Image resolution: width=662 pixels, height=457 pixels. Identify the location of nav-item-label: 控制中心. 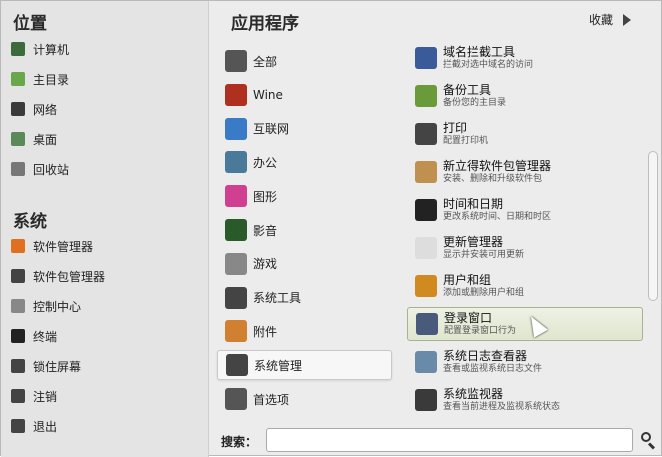
(57, 306).